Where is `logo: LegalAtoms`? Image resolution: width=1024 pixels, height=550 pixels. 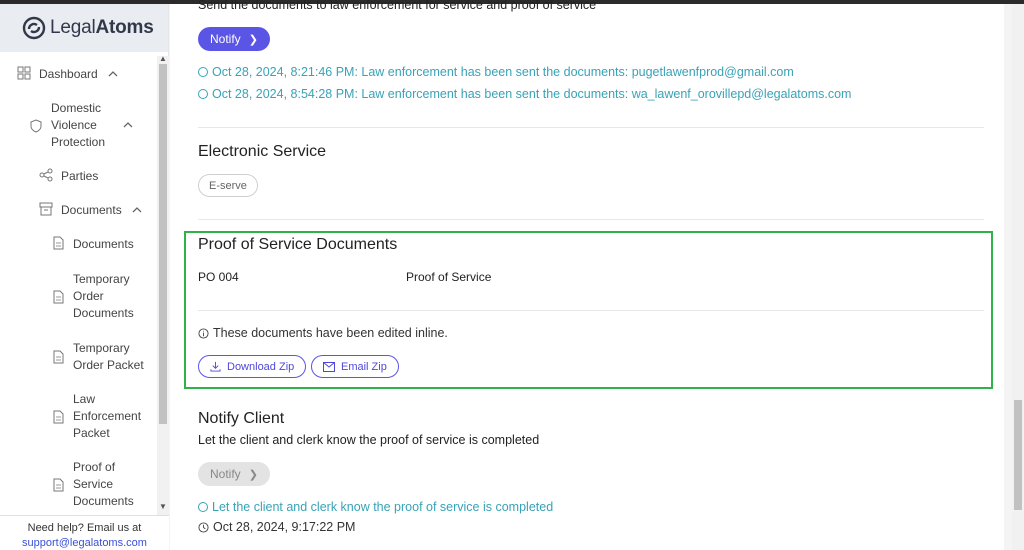 logo: LegalAtoms is located at coordinates (84, 28).